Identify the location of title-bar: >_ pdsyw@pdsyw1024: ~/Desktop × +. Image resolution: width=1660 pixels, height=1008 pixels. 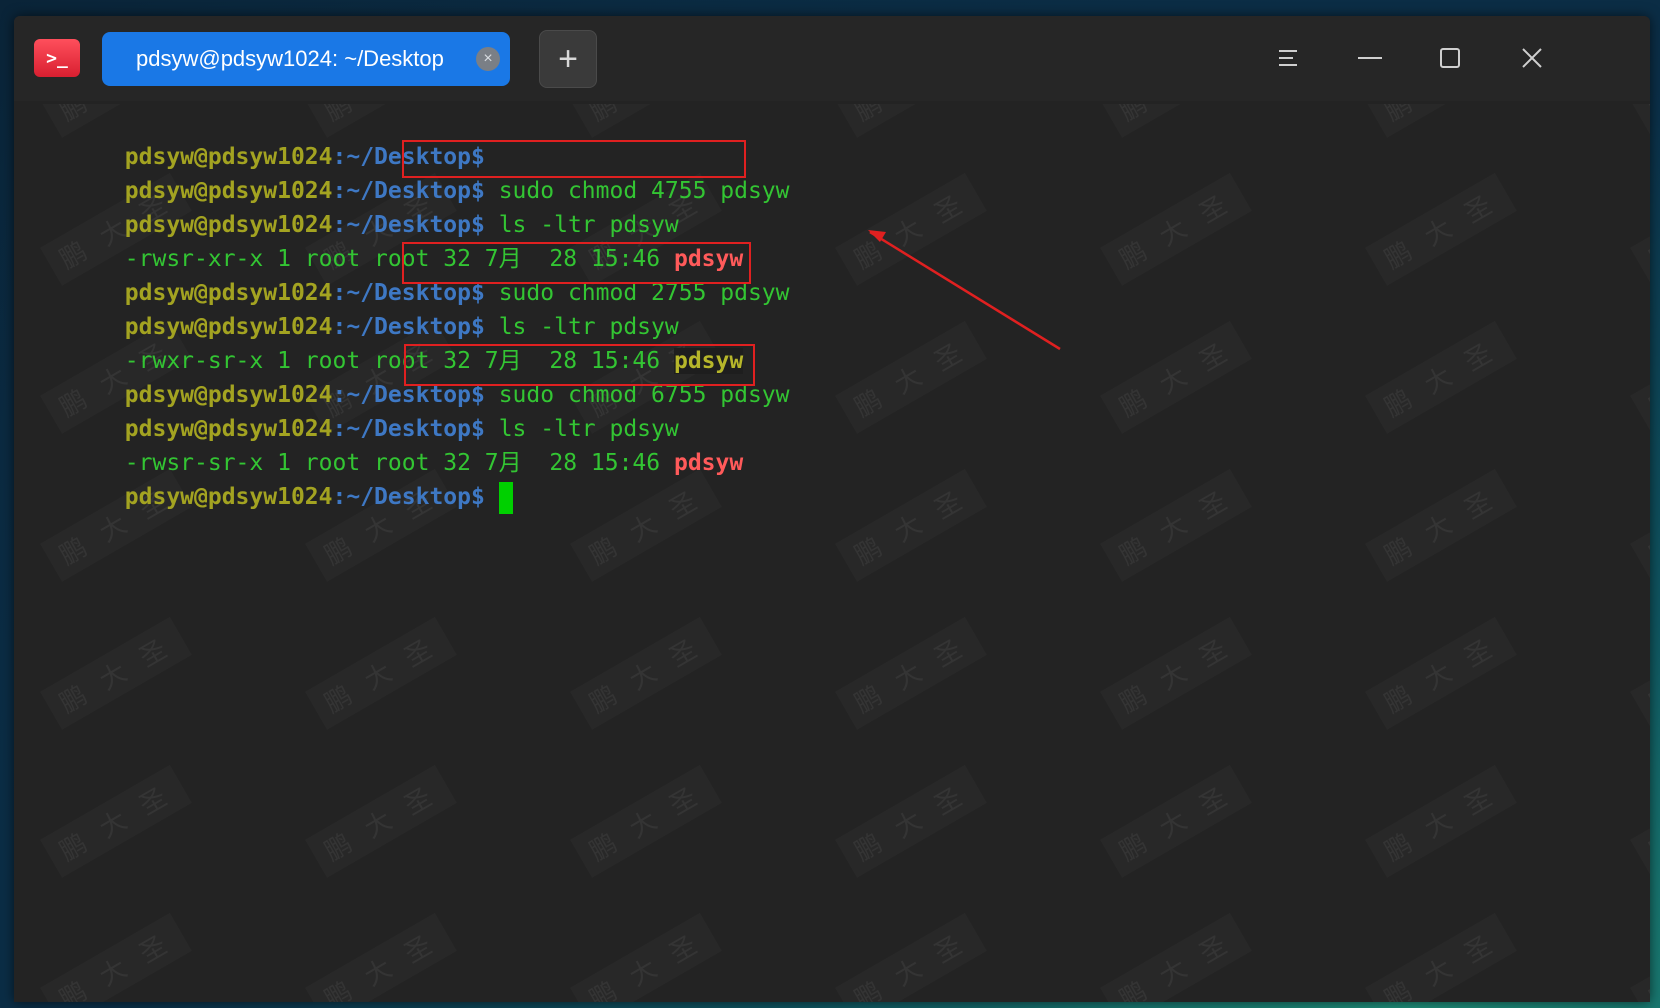
(832, 58).